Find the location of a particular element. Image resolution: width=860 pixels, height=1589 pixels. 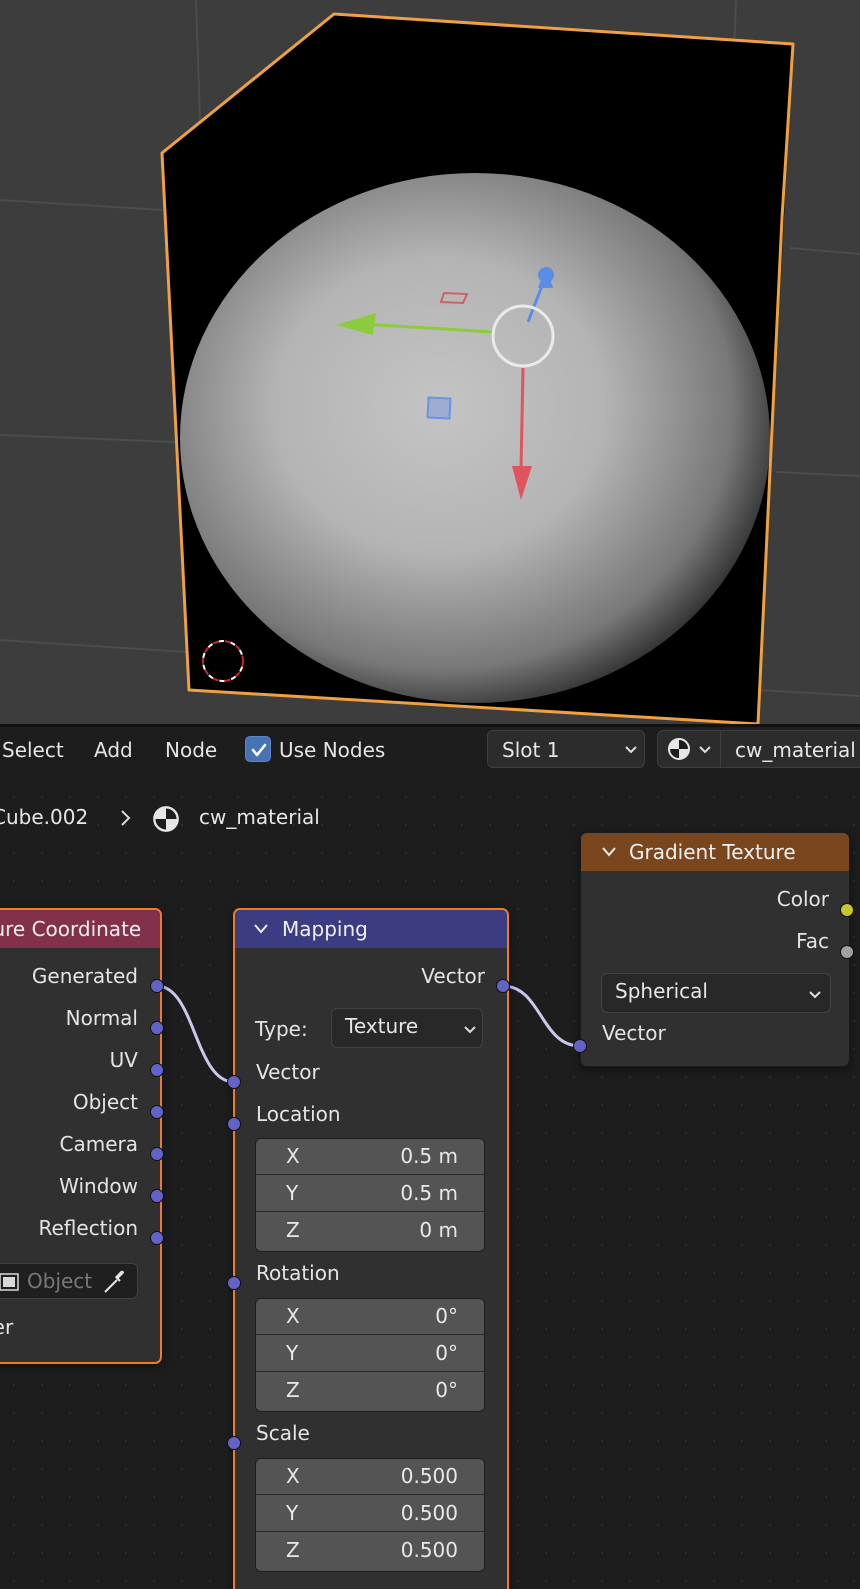

scale-y-field: Y 0.500 is located at coordinates (370, 1514).